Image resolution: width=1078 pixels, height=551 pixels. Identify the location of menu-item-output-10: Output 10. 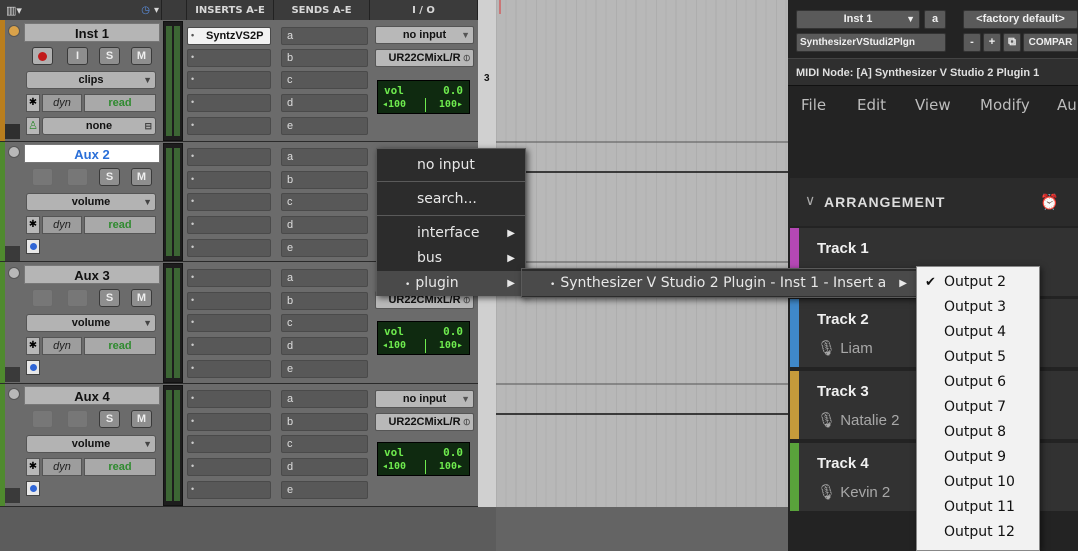
(978, 482).